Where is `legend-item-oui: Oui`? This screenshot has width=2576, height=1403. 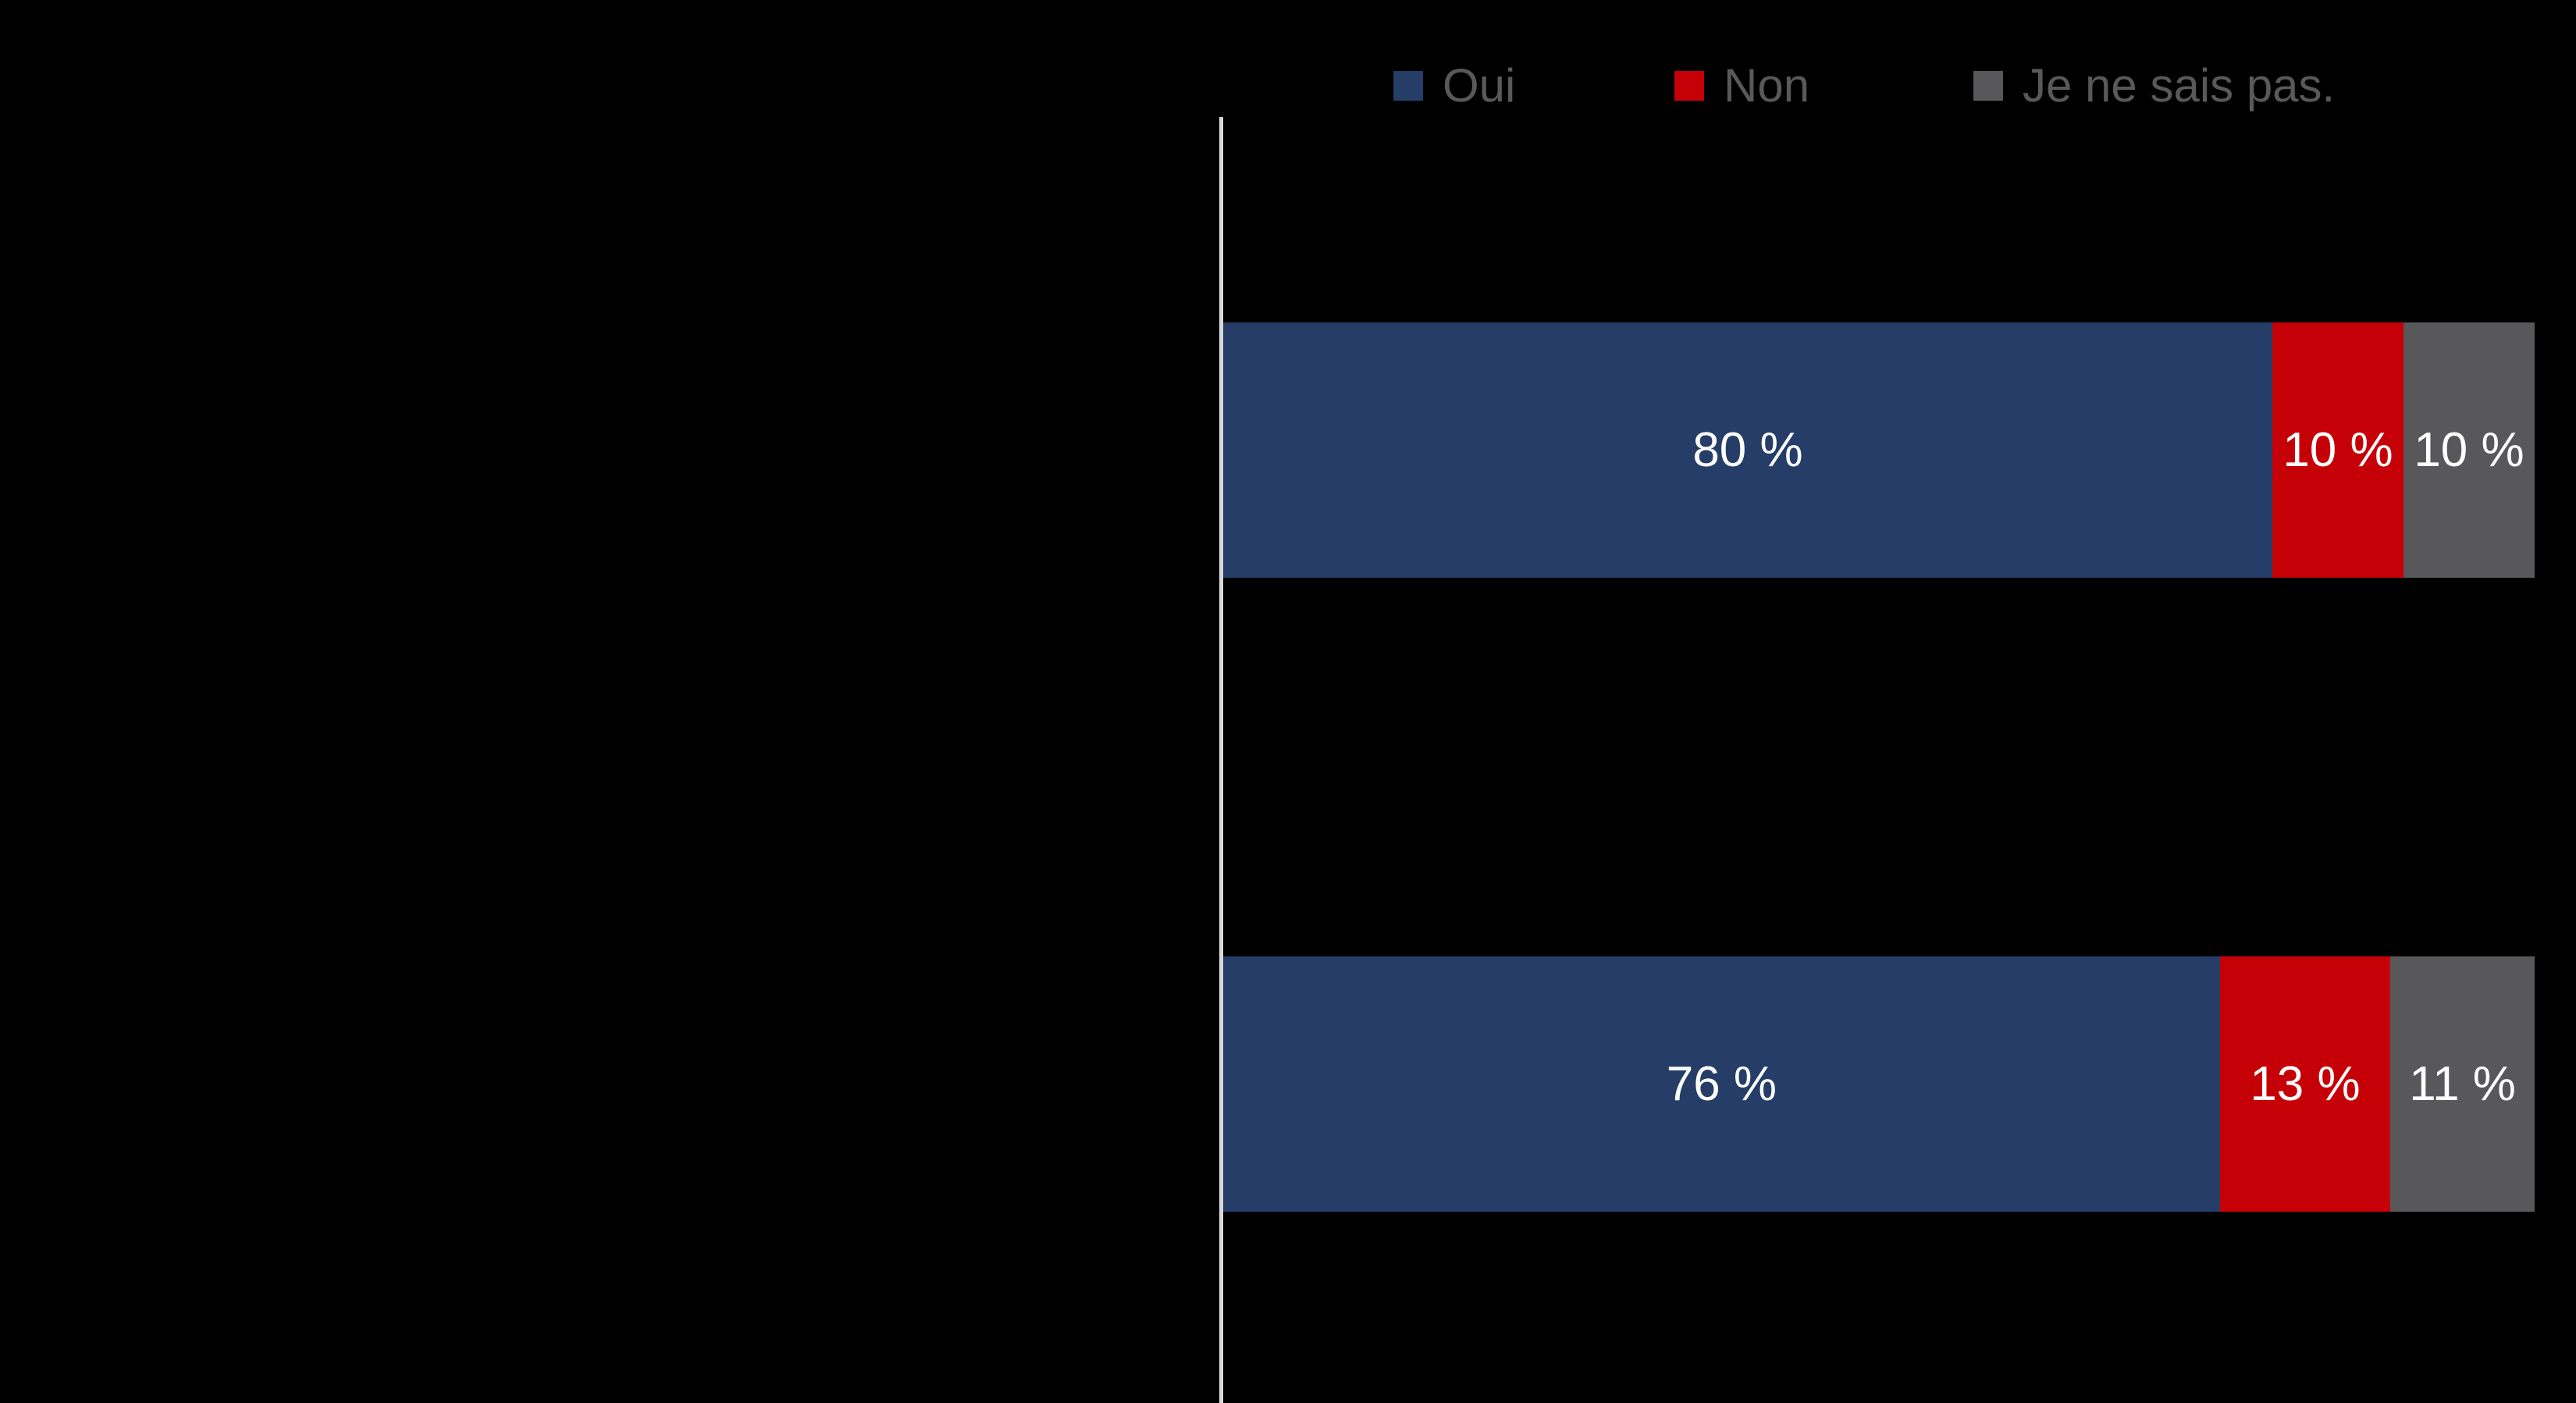
legend-item-oui: Oui is located at coordinates (1454, 86).